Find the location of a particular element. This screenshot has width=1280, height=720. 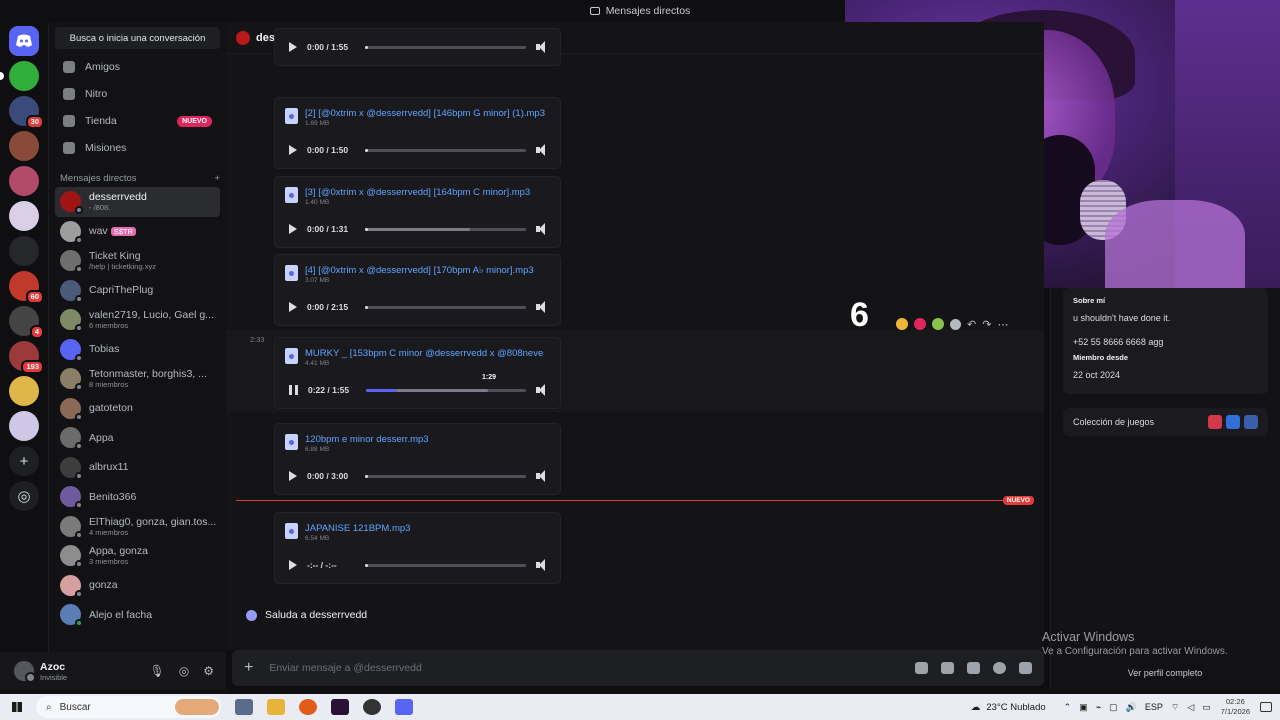

wave-prompt: Saluda a desserrvedd is located at coordinates (306, 615).